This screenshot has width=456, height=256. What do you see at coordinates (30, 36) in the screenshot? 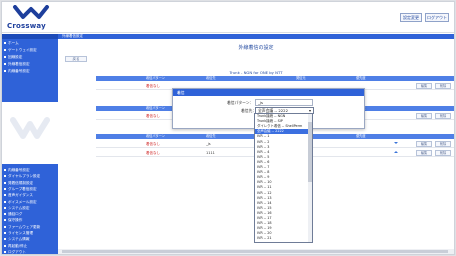
I see `sidebar-top-strip` at bounding box center [30, 36].